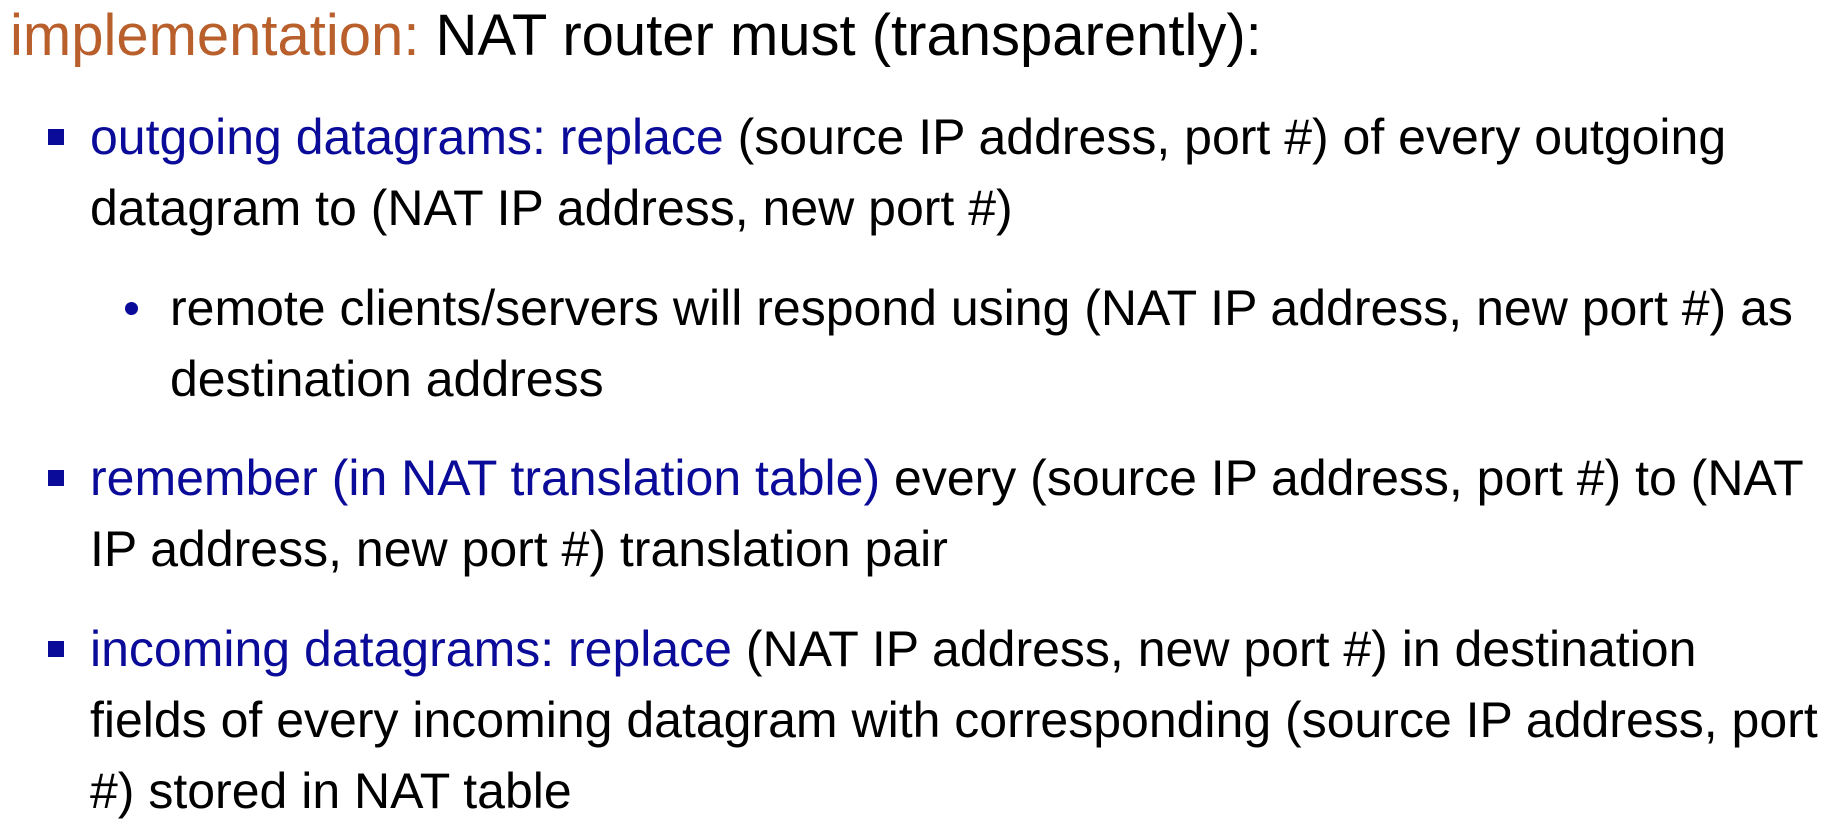 Image resolution: width=1846 pixels, height=830 pixels. I want to click on bullet-highlight: incoming datagrams: replace, so click(411, 649).